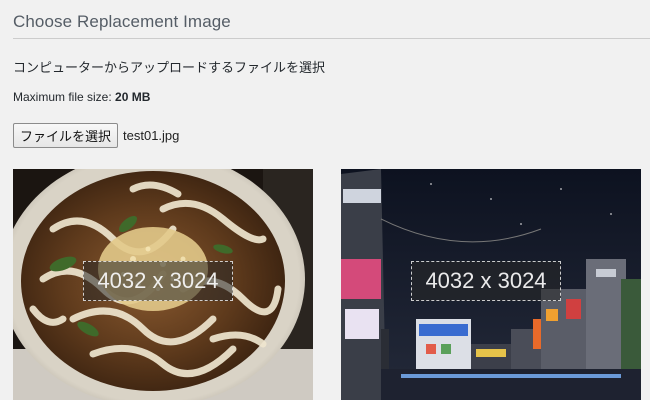  What do you see at coordinates (133, 97) in the screenshot?
I see `max-file-size-value: 20 MB` at bounding box center [133, 97].